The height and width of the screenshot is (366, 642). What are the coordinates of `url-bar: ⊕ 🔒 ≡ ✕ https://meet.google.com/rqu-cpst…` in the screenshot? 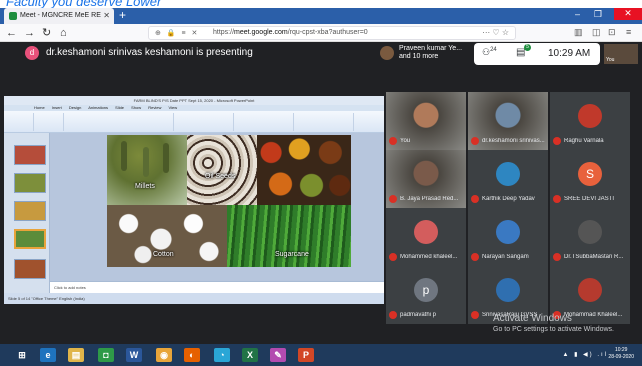 It's located at (332, 33).